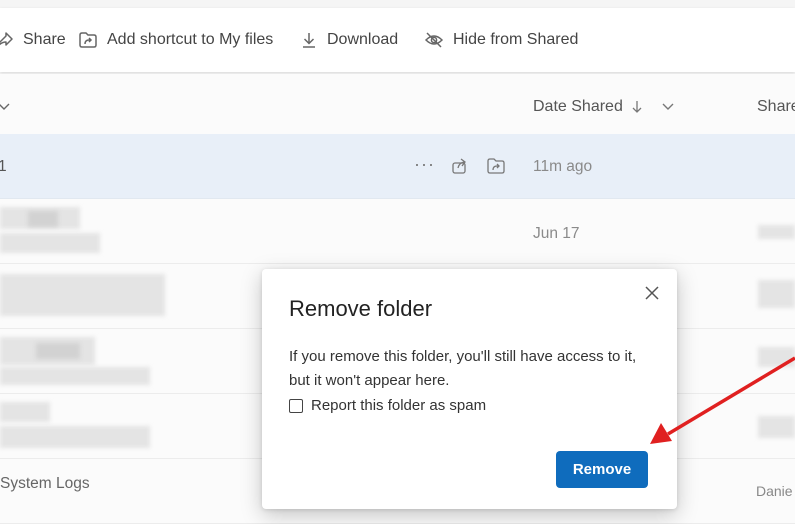  What do you see at coordinates (774, 491) in the screenshot?
I see `shared-by: Danie` at bounding box center [774, 491].